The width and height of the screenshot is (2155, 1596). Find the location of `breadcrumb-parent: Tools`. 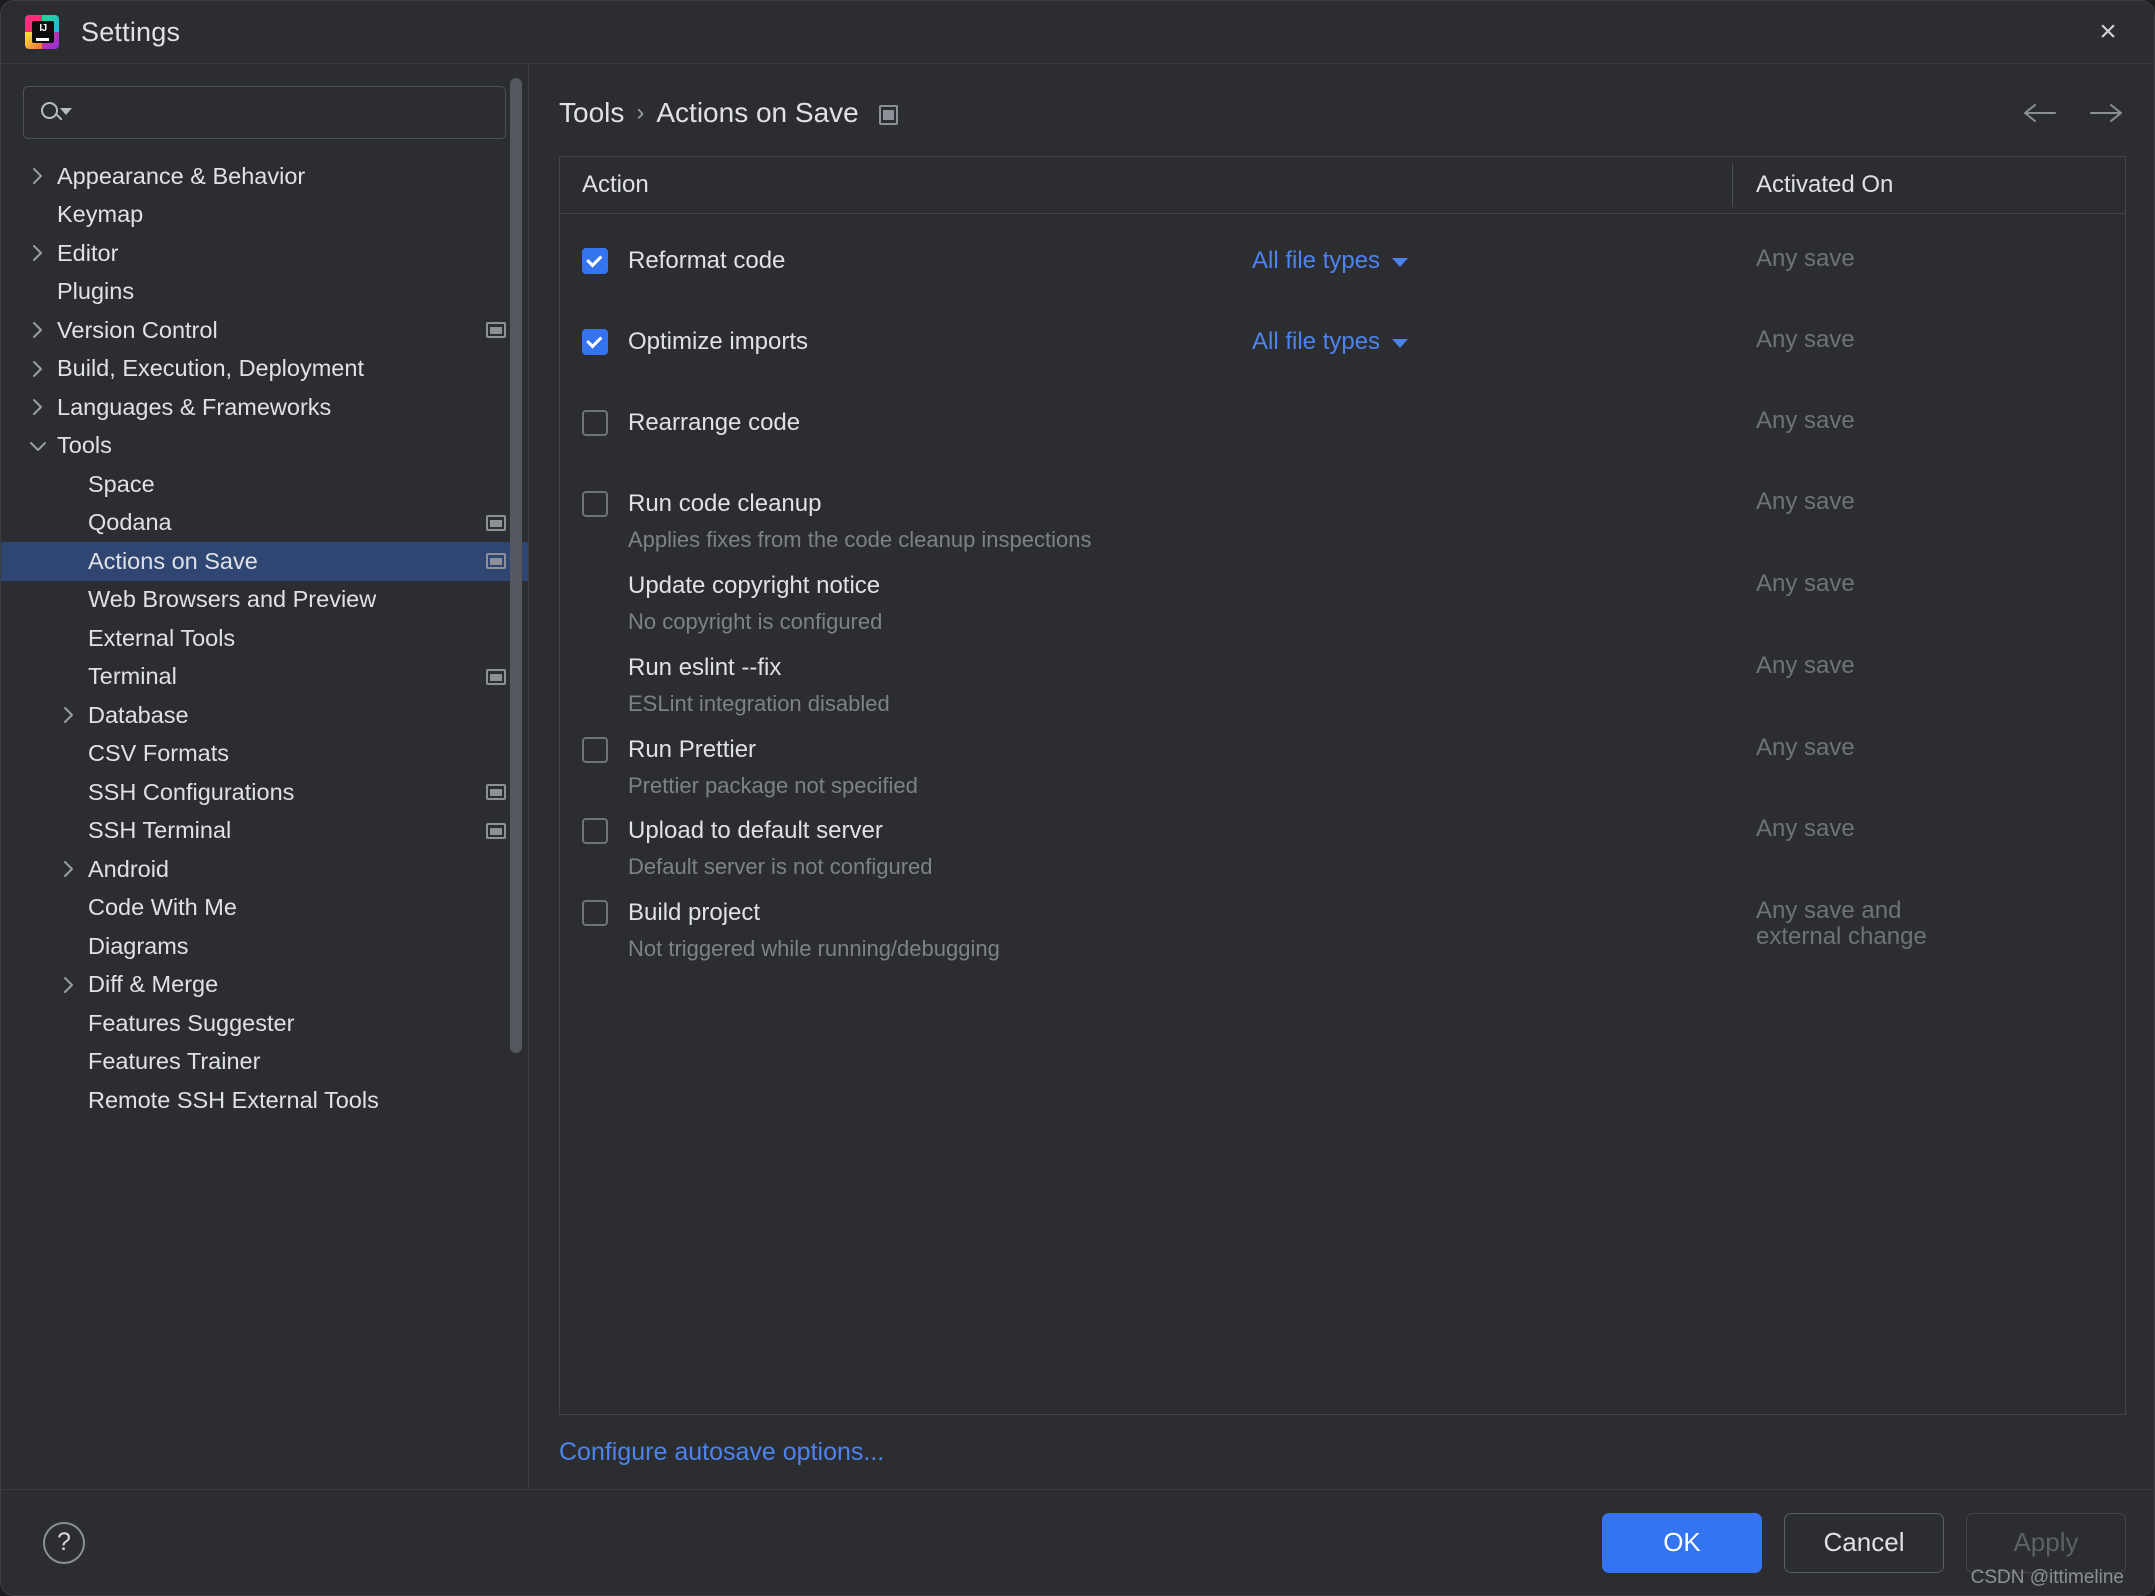

breadcrumb-parent: Tools is located at coordinates (591, 113).